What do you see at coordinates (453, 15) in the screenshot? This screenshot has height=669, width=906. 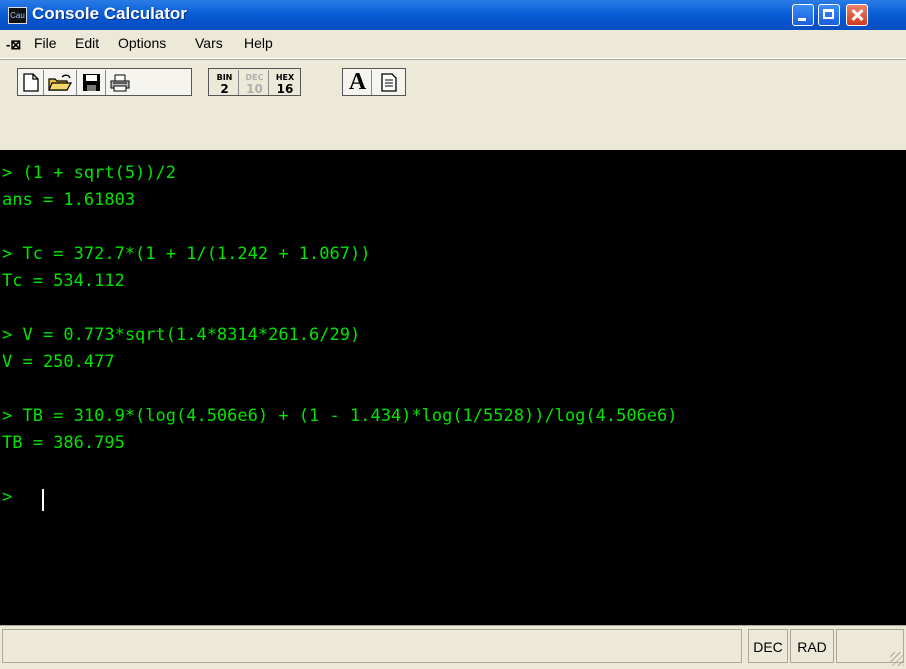 I see `title-bar: Cau Console Calculator` at bounding box center [453, 15].